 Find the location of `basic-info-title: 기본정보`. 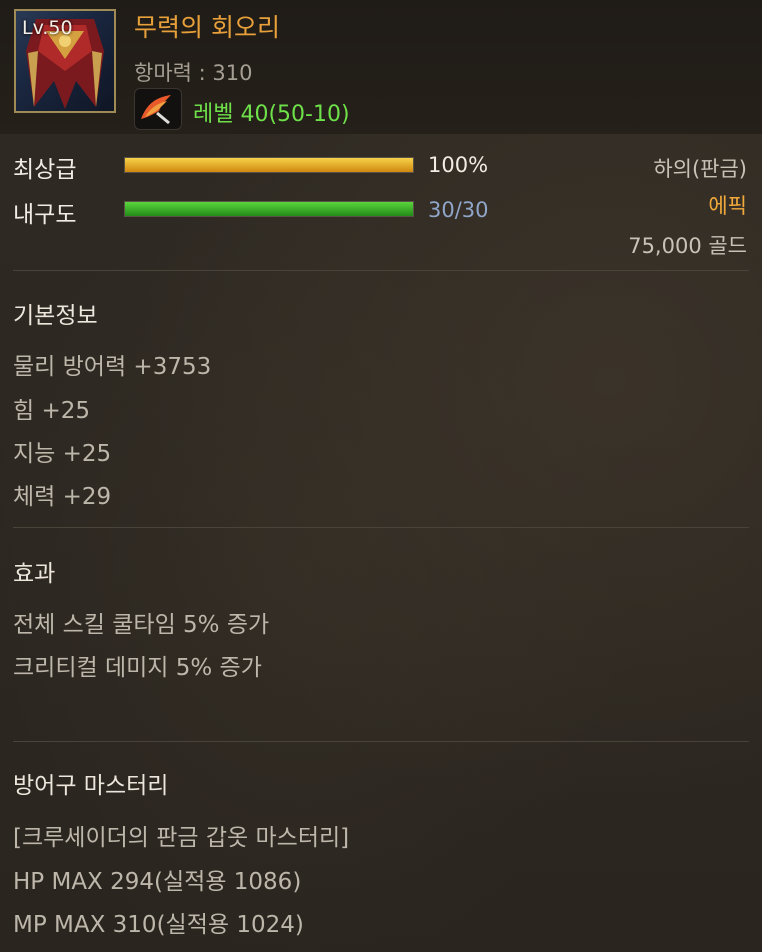

basic-info-title: 기본정보 is located at coordinates (55, 316).